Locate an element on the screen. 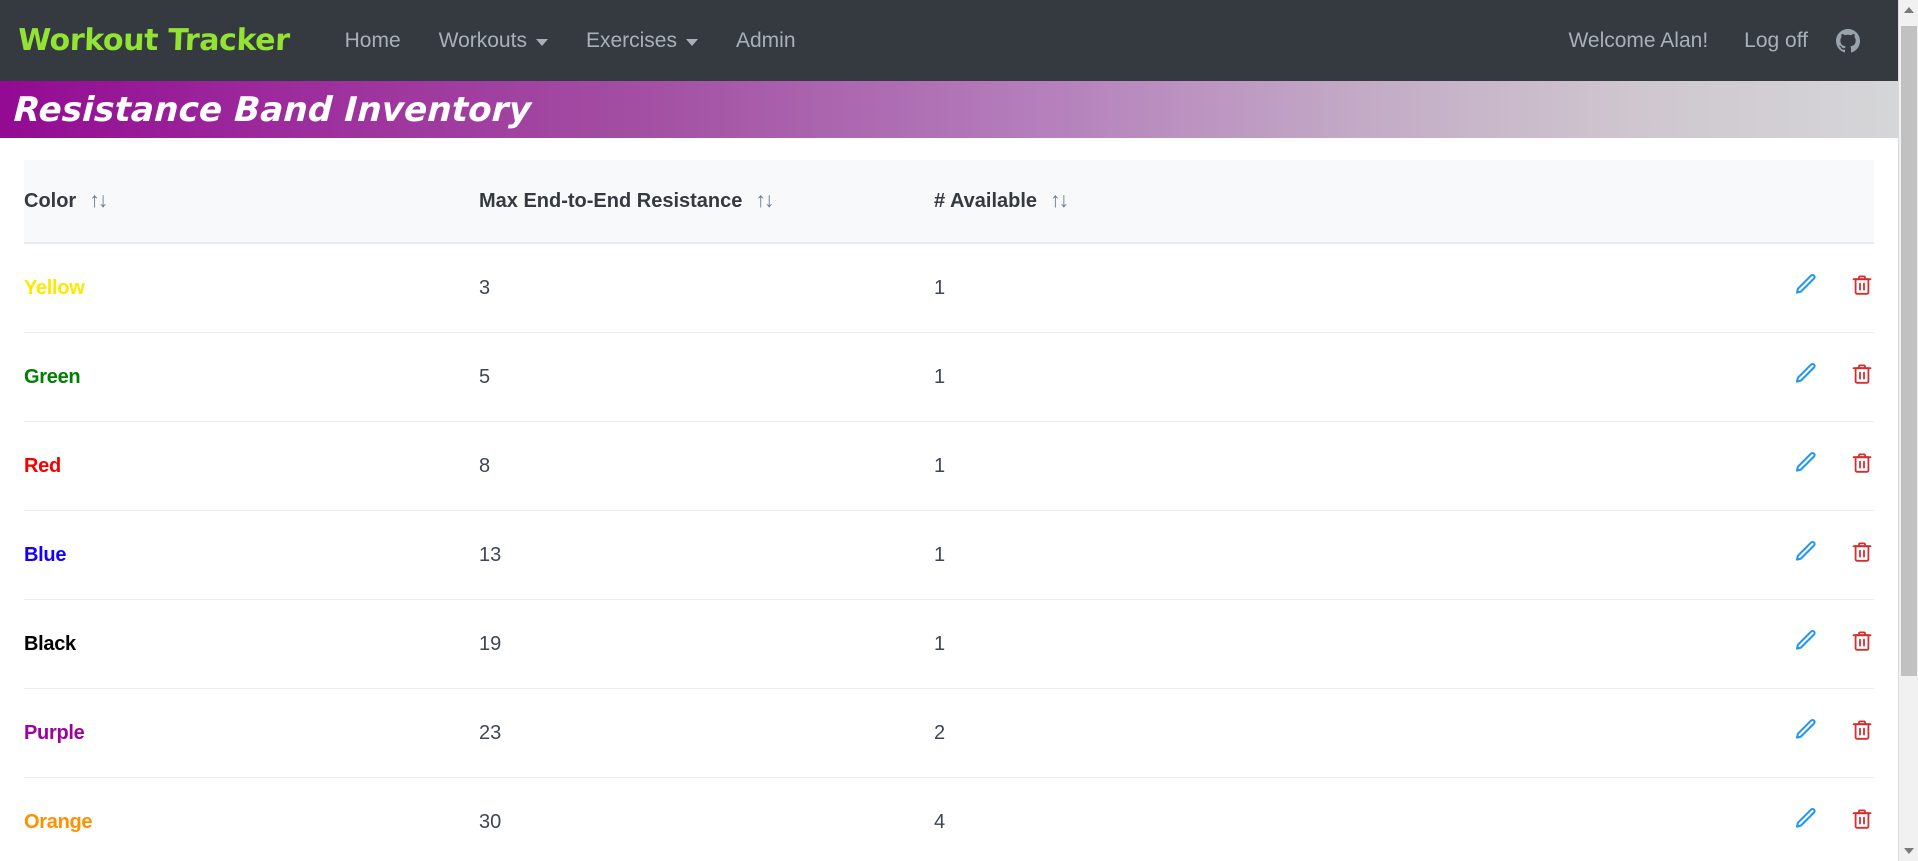 The height and width of the screenshot is (861, 1918). column-header-resistance: Max End-to-End Resistance ↑↓ is located at coordinates (706, 202).